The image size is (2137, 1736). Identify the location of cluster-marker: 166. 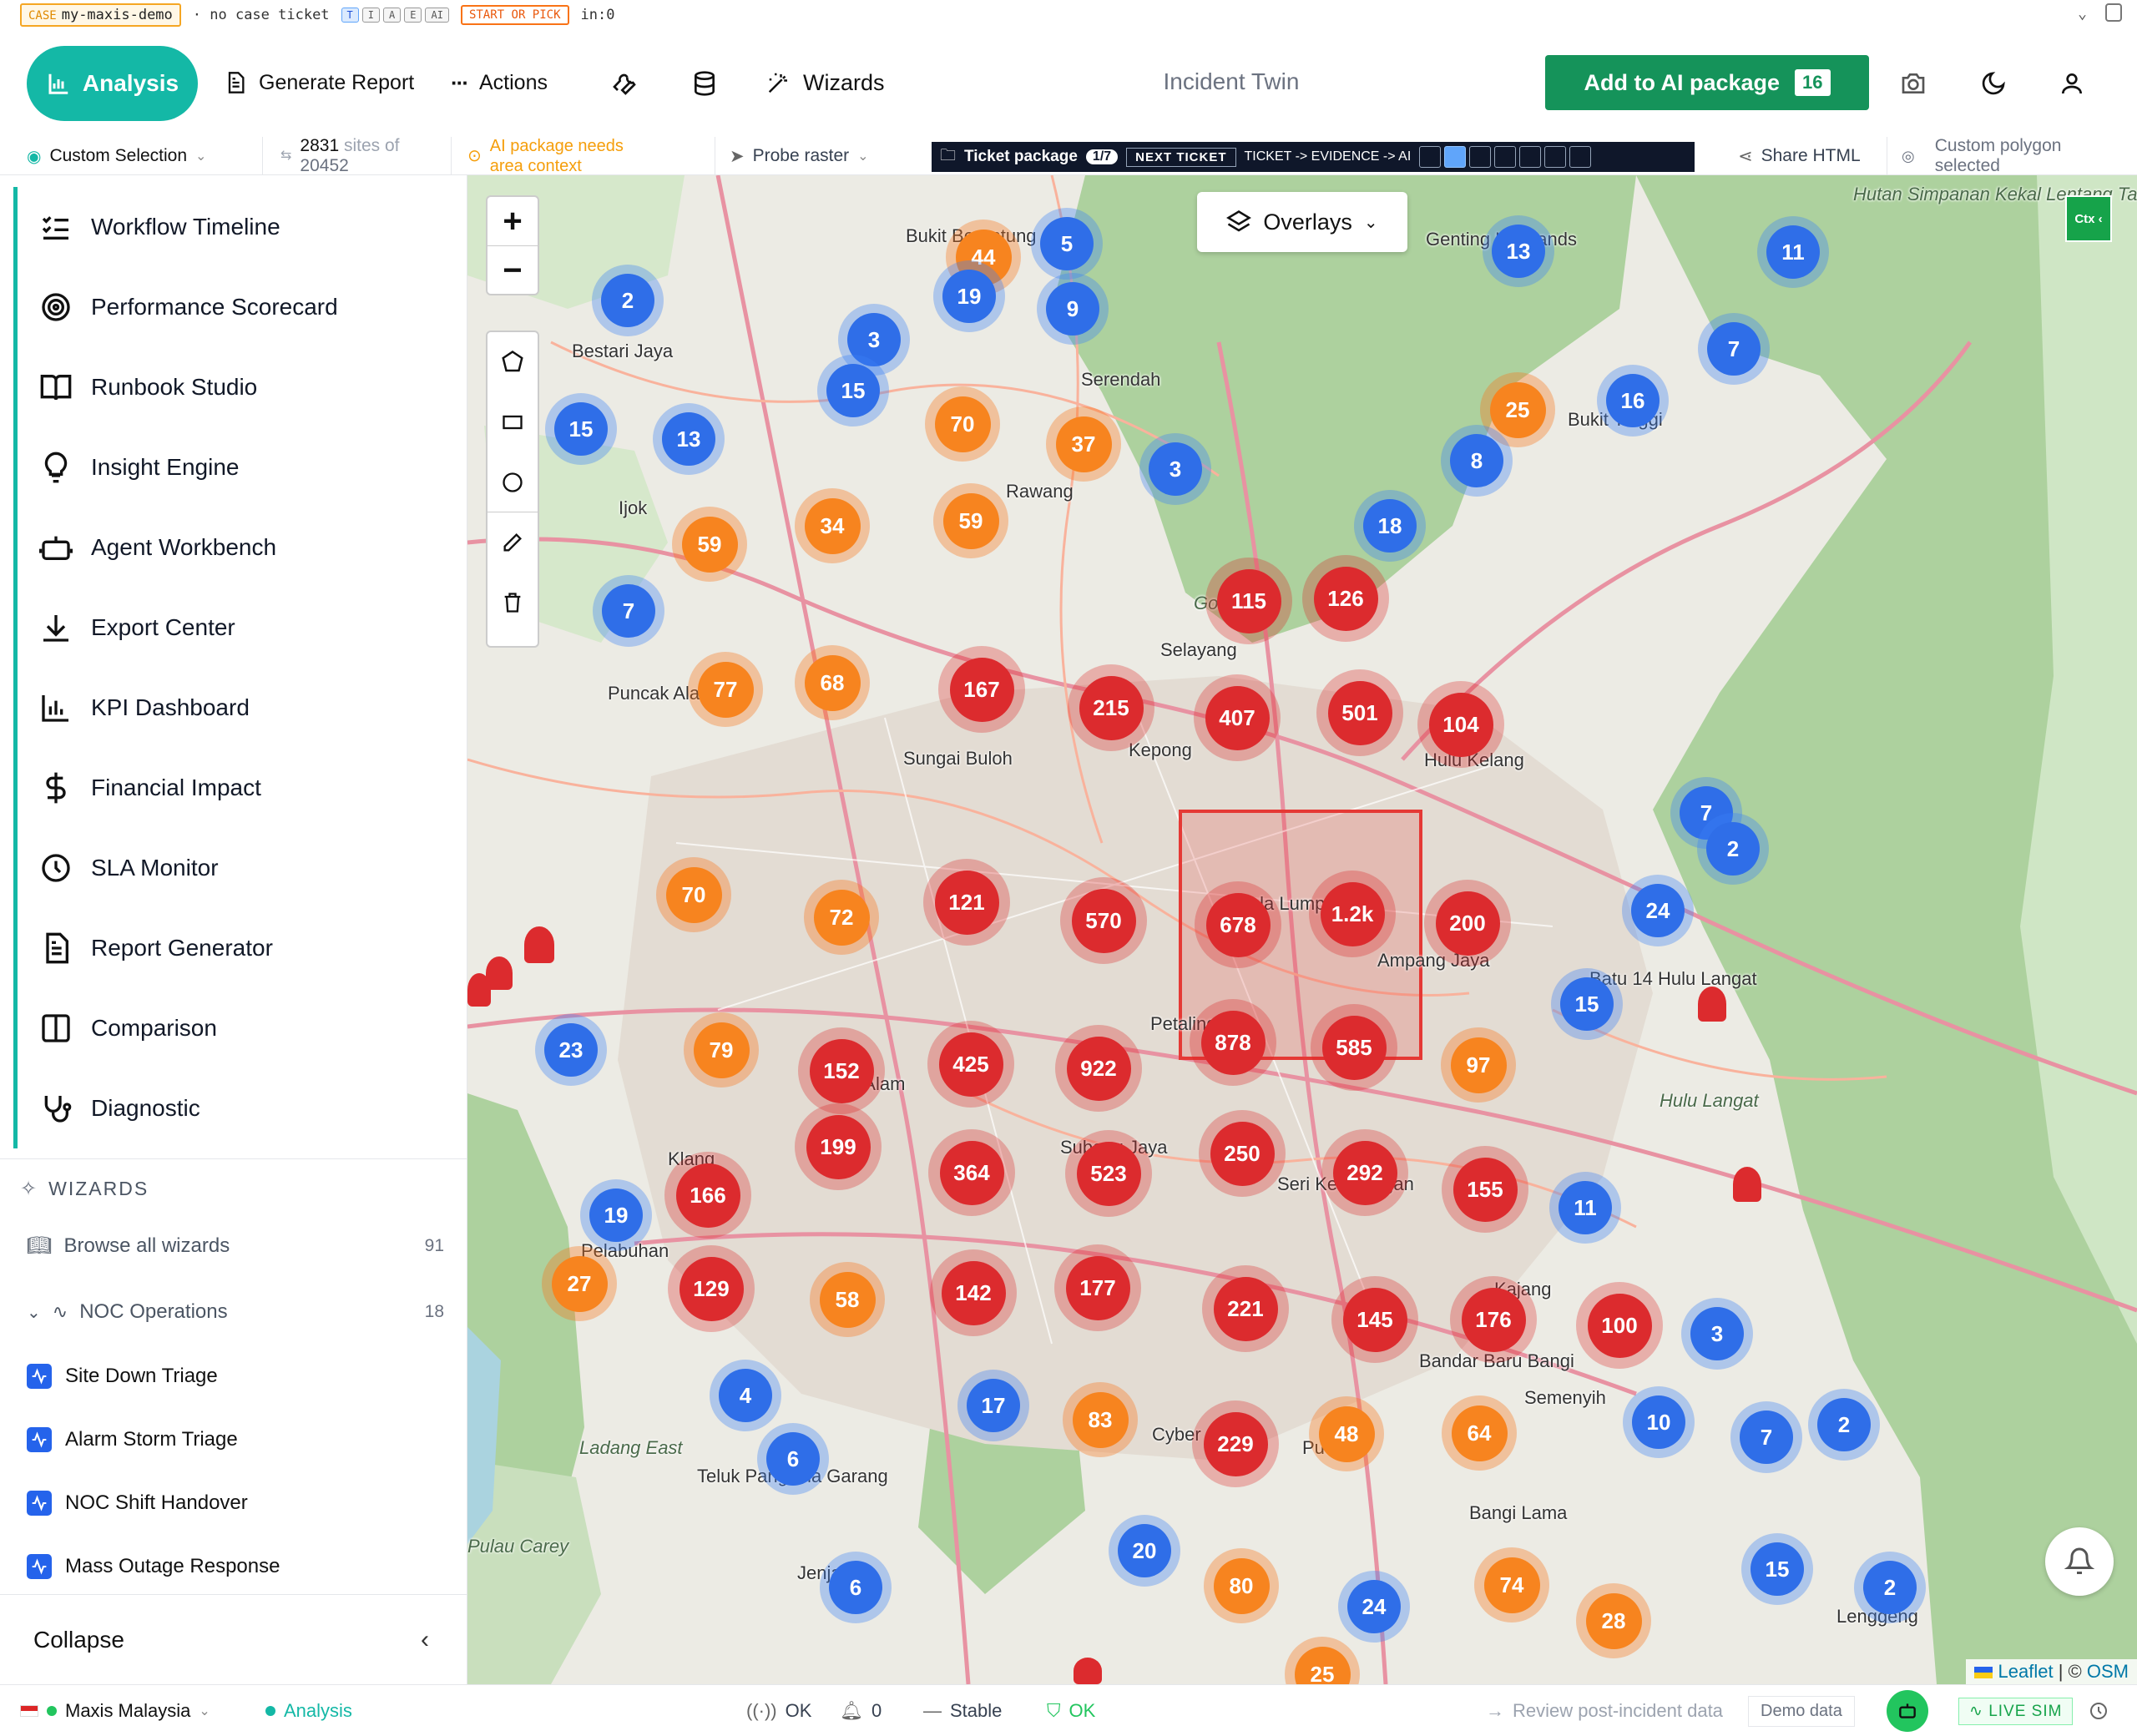
(707, 1195).